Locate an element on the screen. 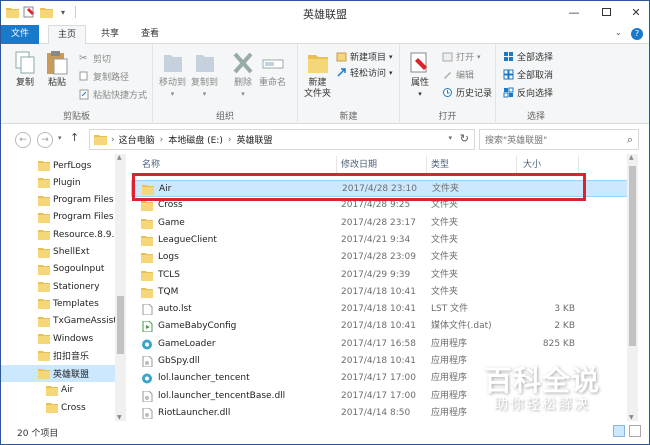 Image resolution: width=650 pixels, height=445 pixels. forward-button: → is located at coordinates (45, 140).